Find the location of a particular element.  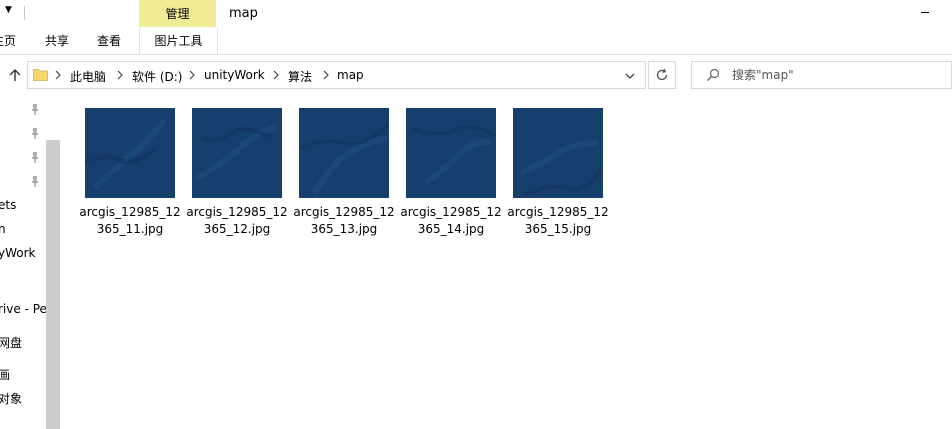

file-name: arcgis_12985_12365_11.jpg is located at coordinates (130, 220).